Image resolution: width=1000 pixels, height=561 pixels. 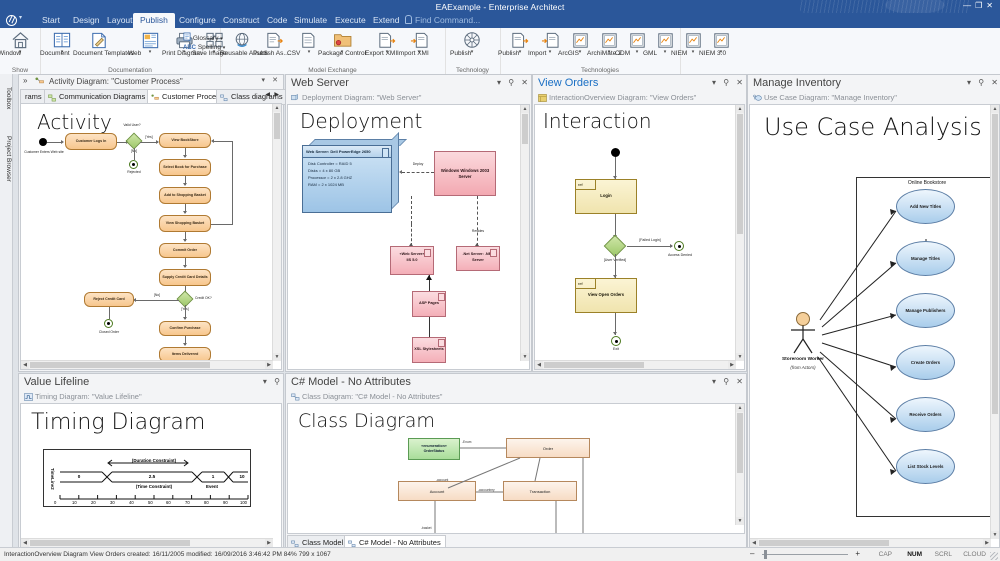 What do you see at coordinates (980, 5) in the screenshot?
I see `restore-button: ❐` at bounding box center [980, 5].